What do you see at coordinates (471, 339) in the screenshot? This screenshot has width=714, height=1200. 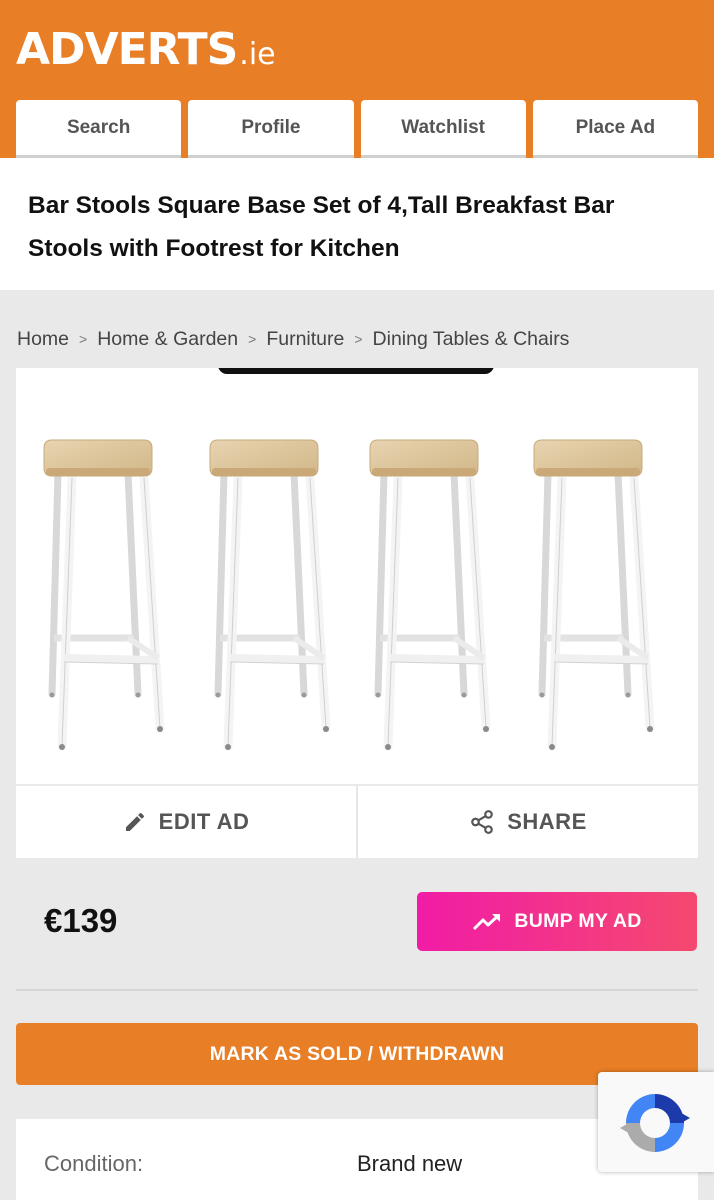 I see `breadcrumb-item-dining: Dining Tables & Chairs` at bounding box center [471, 339].